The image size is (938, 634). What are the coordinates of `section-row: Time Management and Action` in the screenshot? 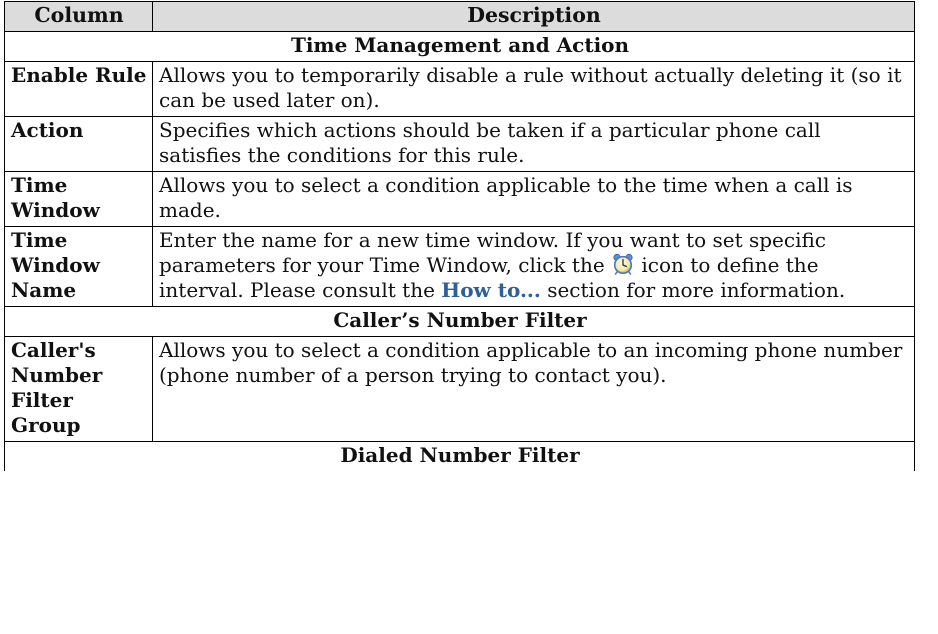 It's located at (459, 46).